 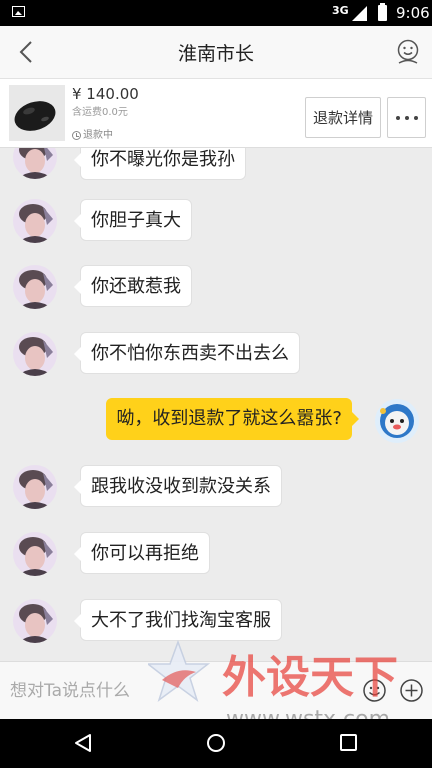 I want to click on message-bubble: 大不了我们找淘宝客服, so click(x=178, y=620).